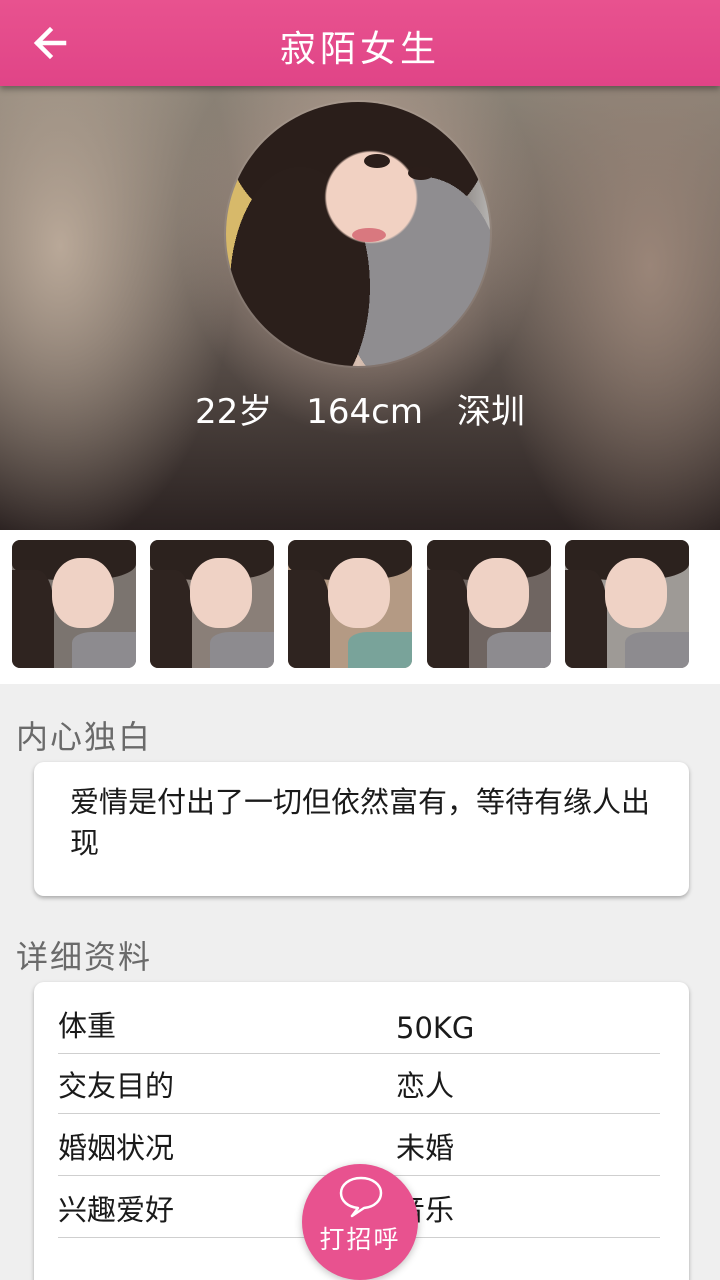 The image size is (720, 1280). I want to click on height-text: 164cm, so click(364, 412).